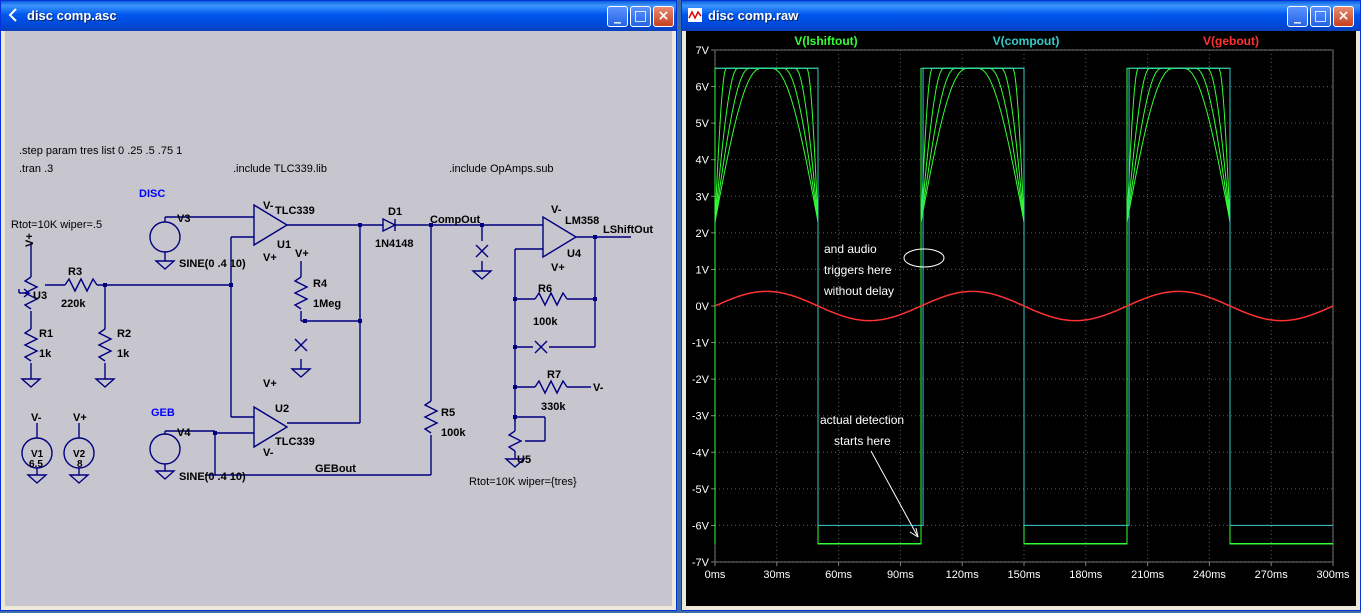  Describe the element at coordinates (123, 354) in the screenshot. I see `r2-value: 1k` at that location.